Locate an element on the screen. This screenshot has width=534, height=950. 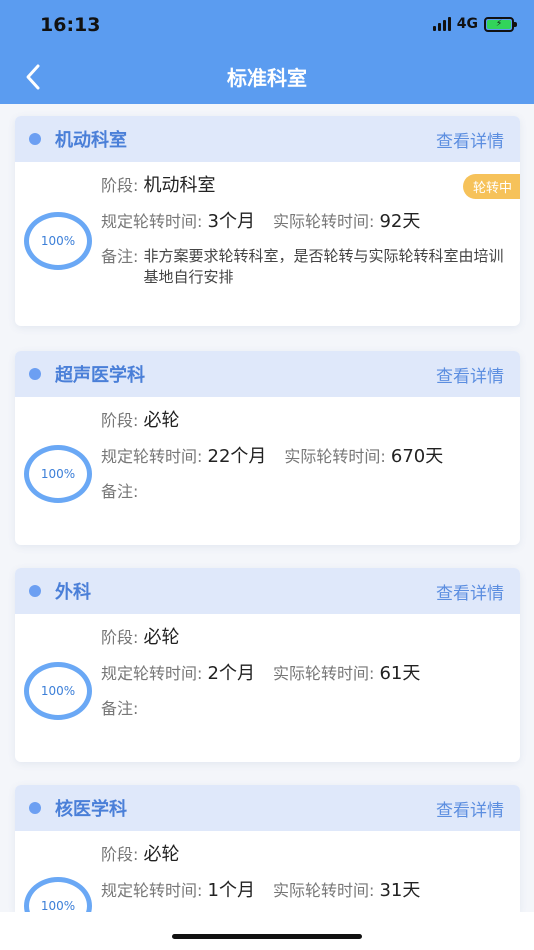
time-row: 规定轮转时间: 1个月 实际轮转时间: 31天 is located at coordinates (261, 890).